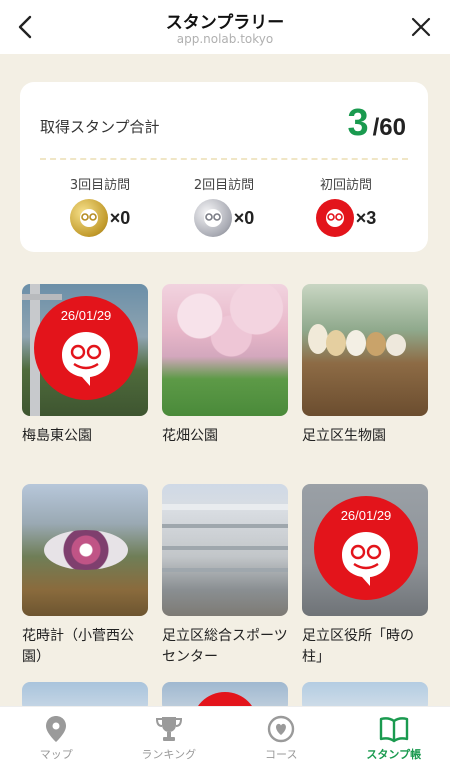 Image resolution: width=450 pixels, height=770 pixels. Describe the element at coordinates (345, 185) in the screenshot. I see `visit-label: 初回訪問` at that location.